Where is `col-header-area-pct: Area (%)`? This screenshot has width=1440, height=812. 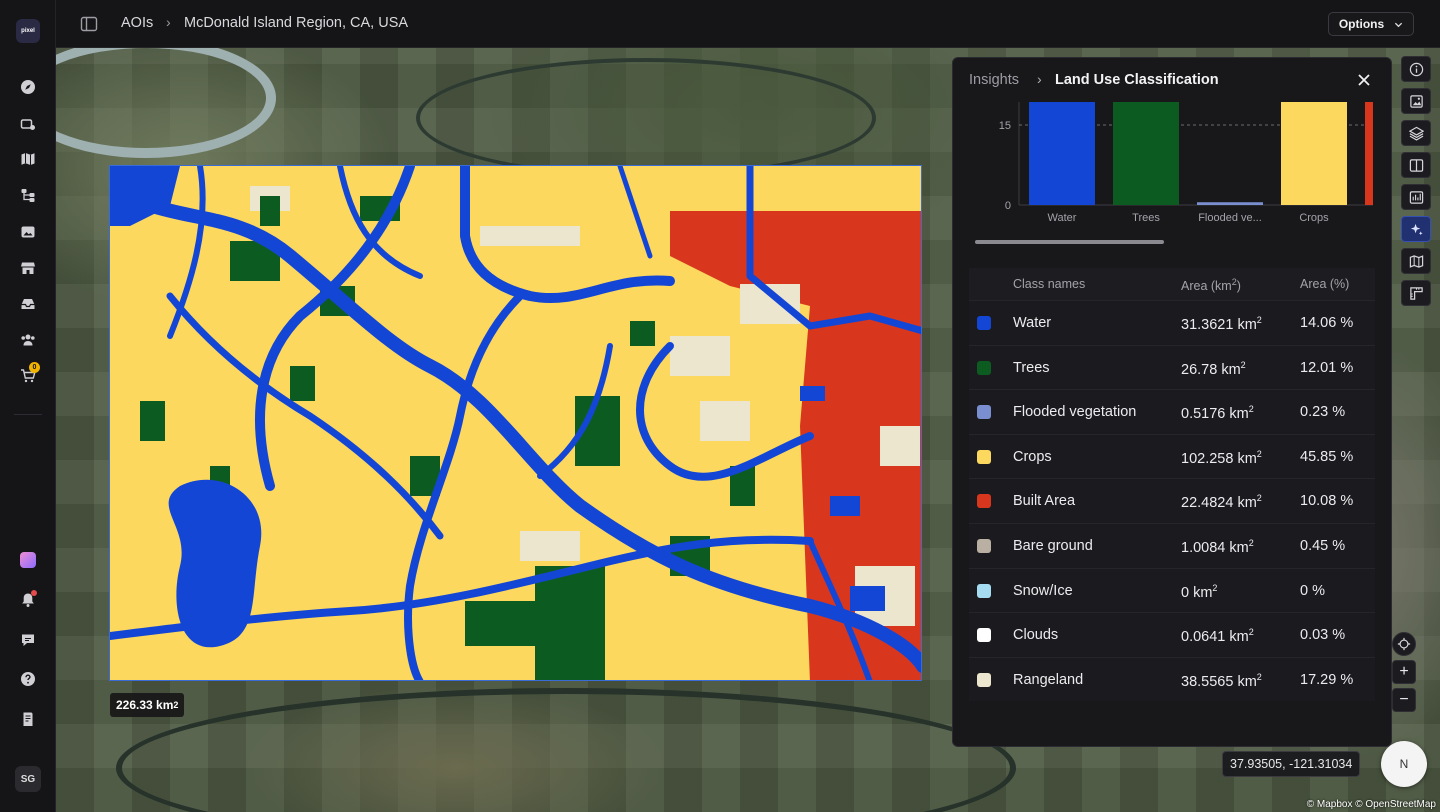
col-header-area-pct: Area (%) is located at coordinates (1324, 284).